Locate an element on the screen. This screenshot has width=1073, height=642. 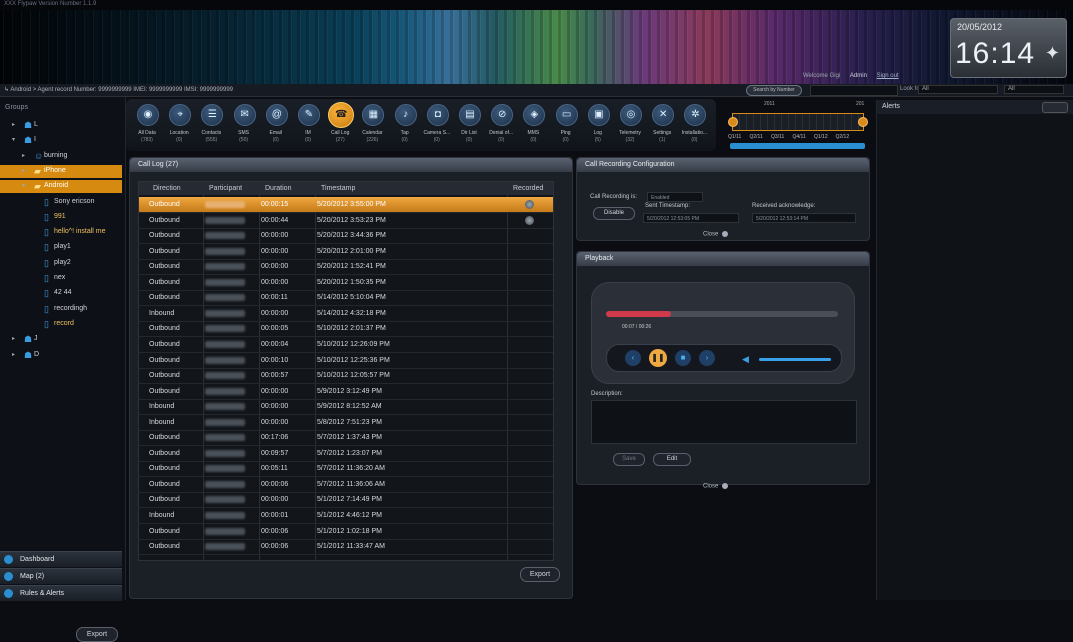
sidebar-tree-item: ▯ play1 is located at coordinates (61, 247).